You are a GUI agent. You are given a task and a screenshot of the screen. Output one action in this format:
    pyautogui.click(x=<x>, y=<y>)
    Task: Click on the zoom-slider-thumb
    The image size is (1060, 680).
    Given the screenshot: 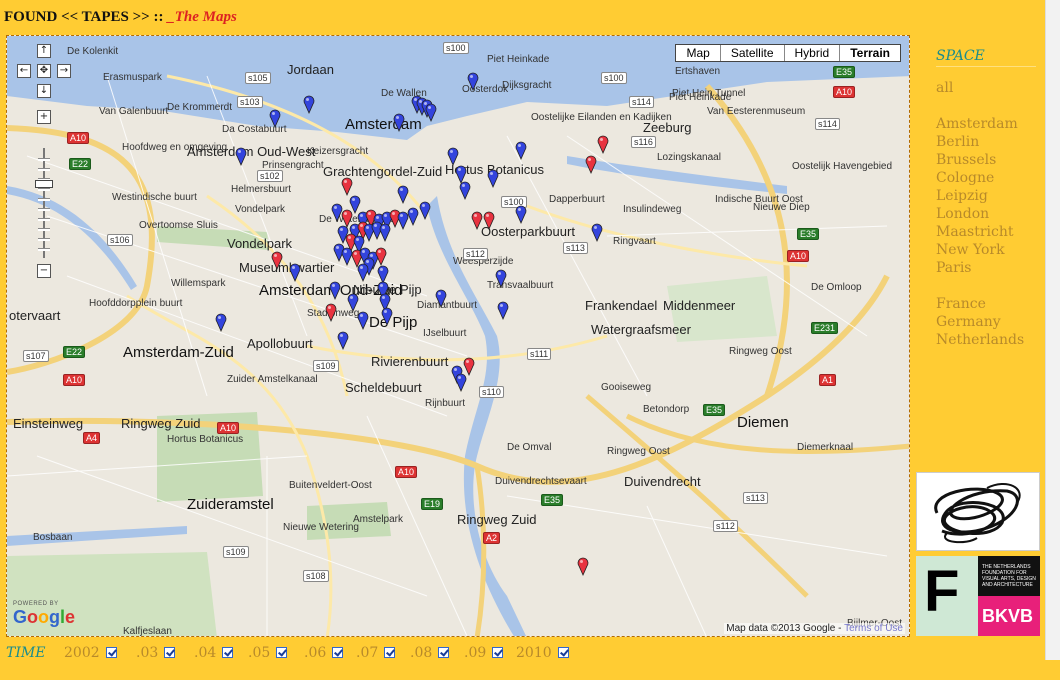 What is the action you would take?
    pyautogui.click(x=44, y=184)
    